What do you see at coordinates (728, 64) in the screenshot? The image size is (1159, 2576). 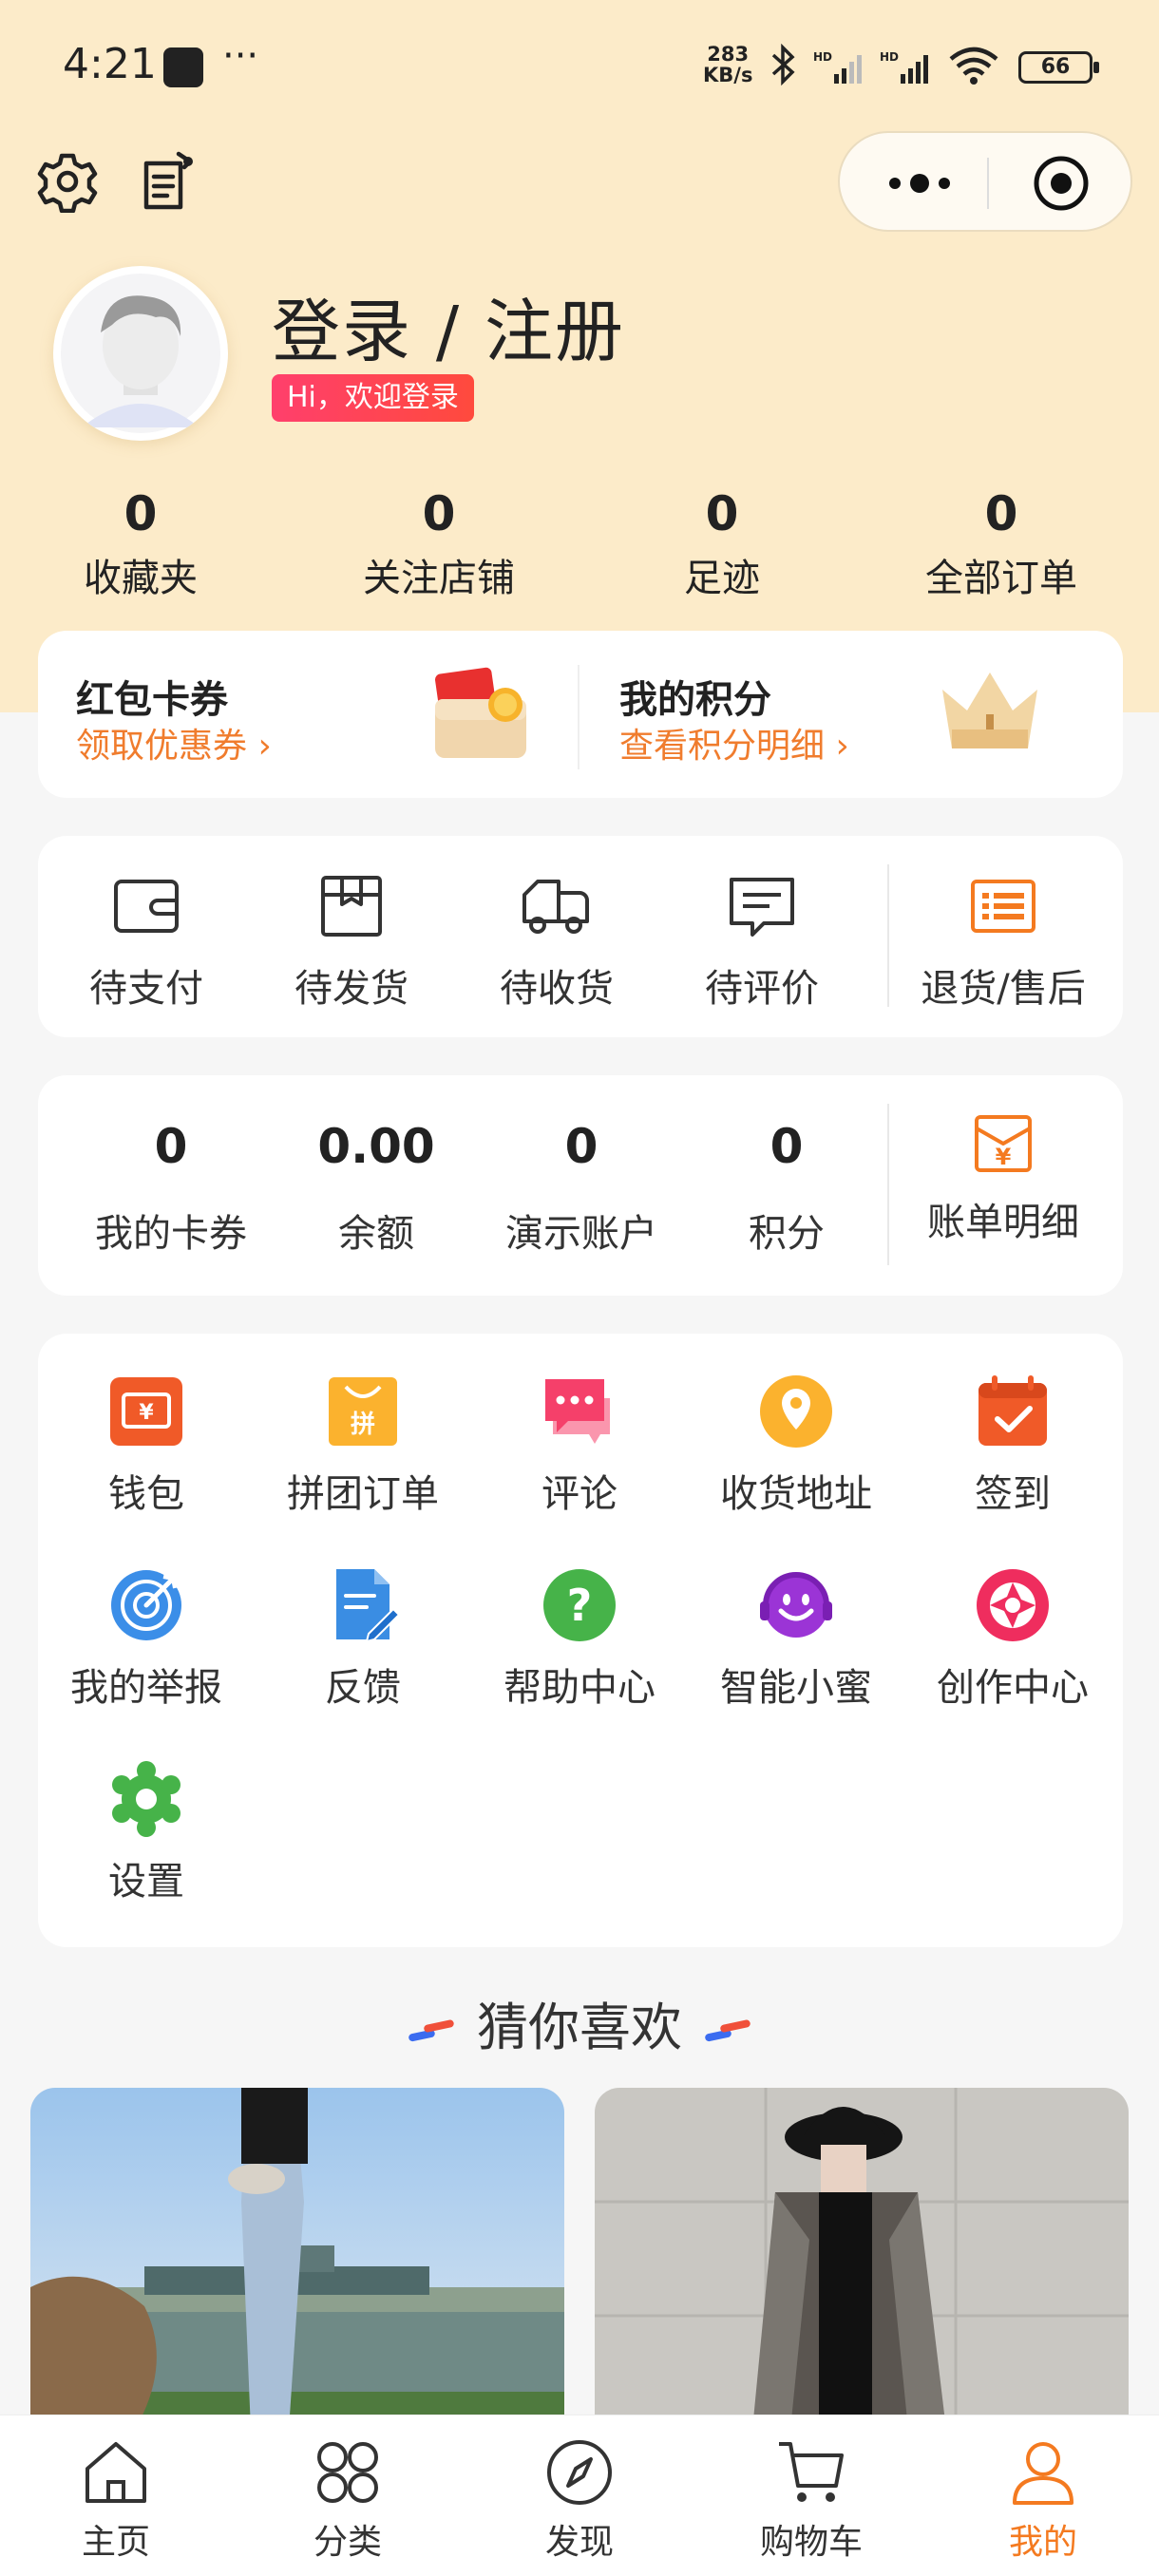 I see `network-speed: 283 KB/s` at bounding box center [728, 64].